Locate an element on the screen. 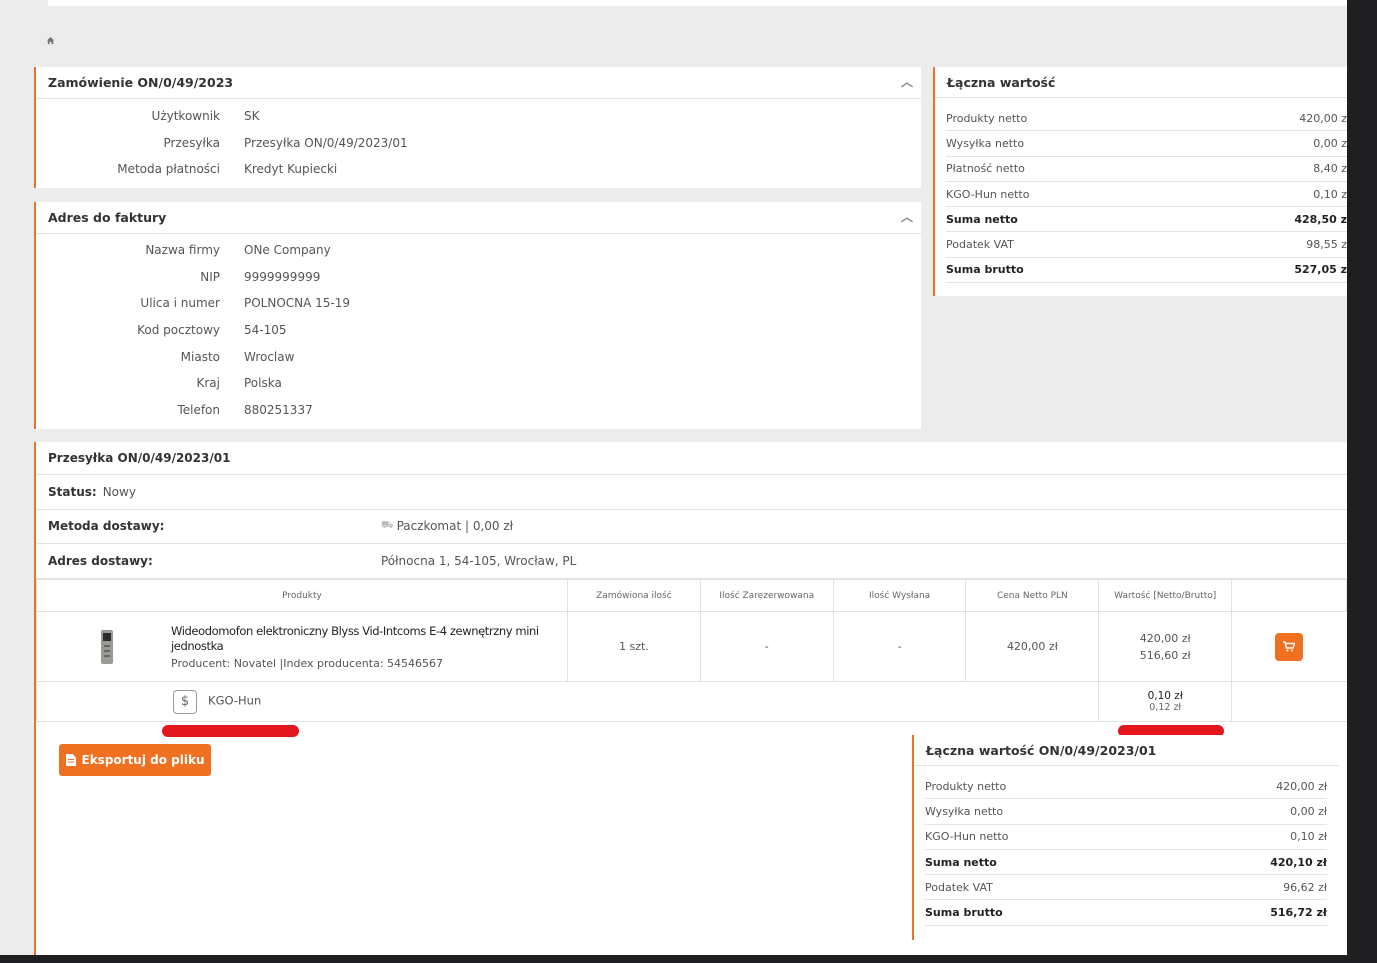 The image size is (1377, 963). status-value: Nowy is located at coordinates (119, 491).